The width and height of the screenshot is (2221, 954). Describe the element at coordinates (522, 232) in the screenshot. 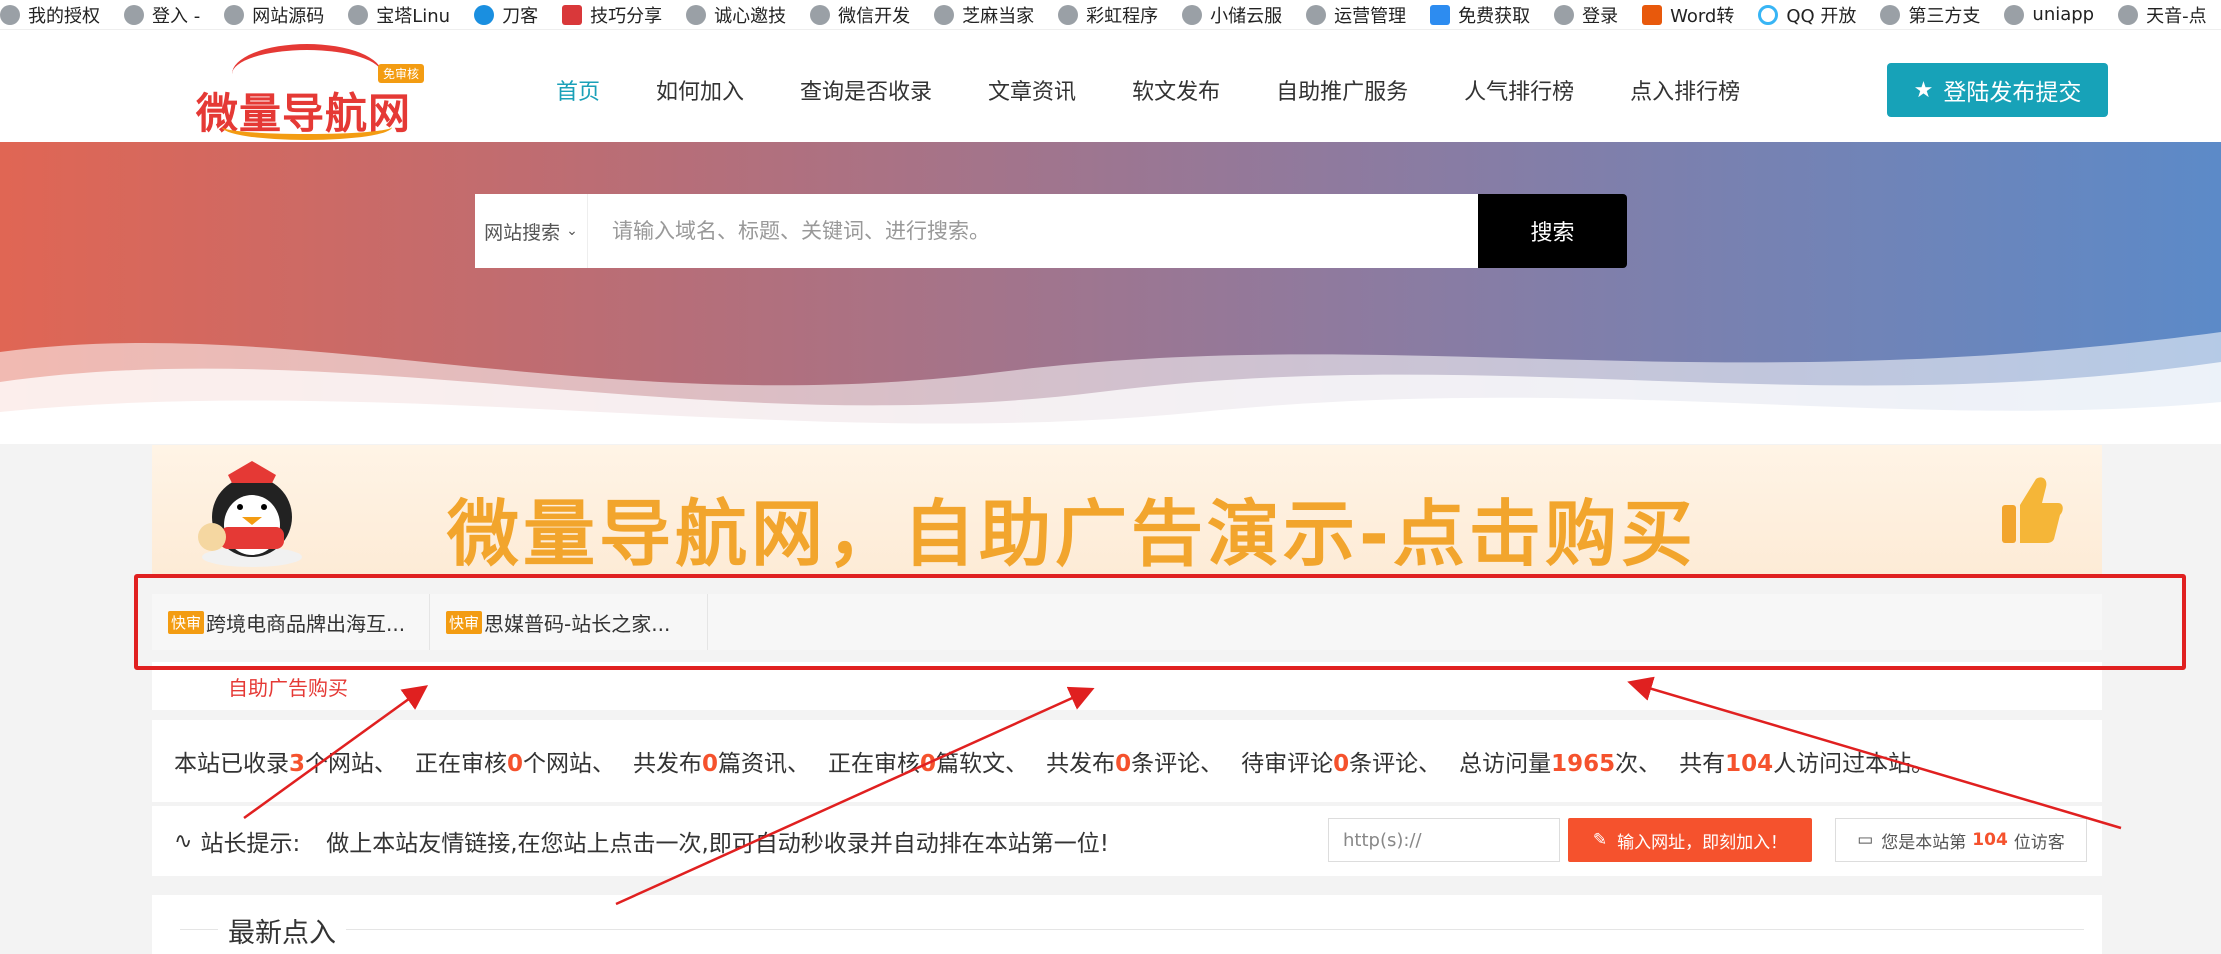

I see `search-type-label: 网站搜索` at that location.